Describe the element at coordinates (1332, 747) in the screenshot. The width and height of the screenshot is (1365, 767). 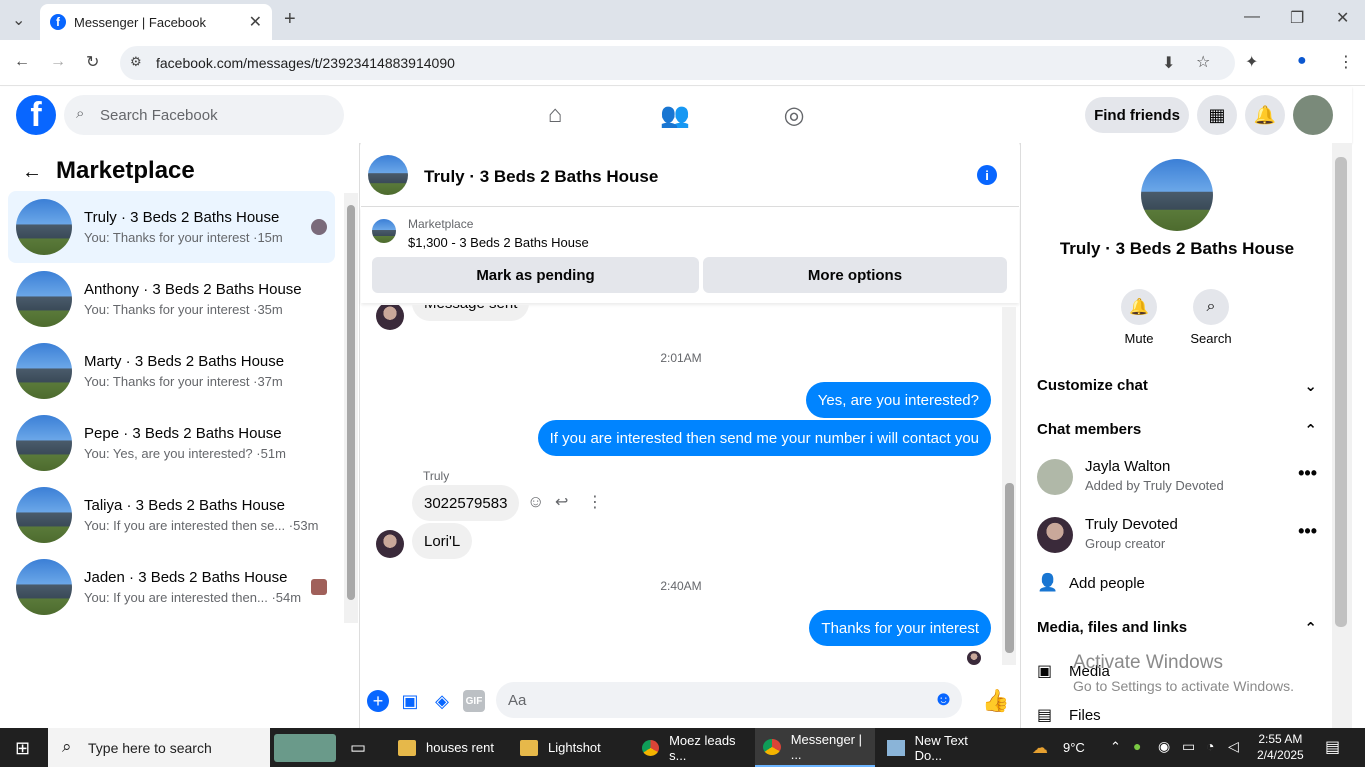
I see `notification-center-icon: ▤` at that location.